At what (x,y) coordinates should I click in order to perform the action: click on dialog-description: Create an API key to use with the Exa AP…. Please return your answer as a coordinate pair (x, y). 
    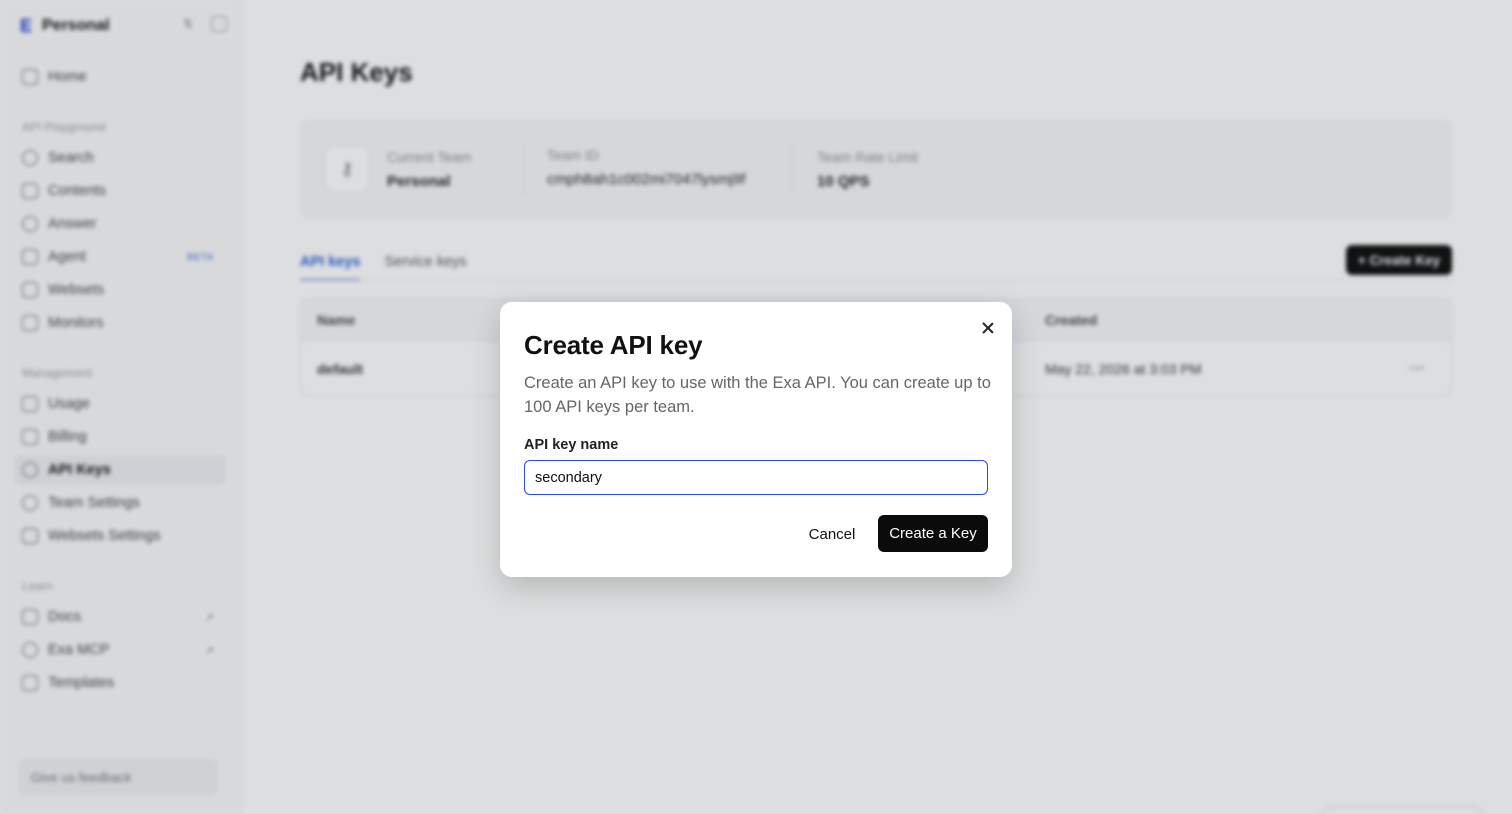
    Looking at the image, I should click on (757, 395).